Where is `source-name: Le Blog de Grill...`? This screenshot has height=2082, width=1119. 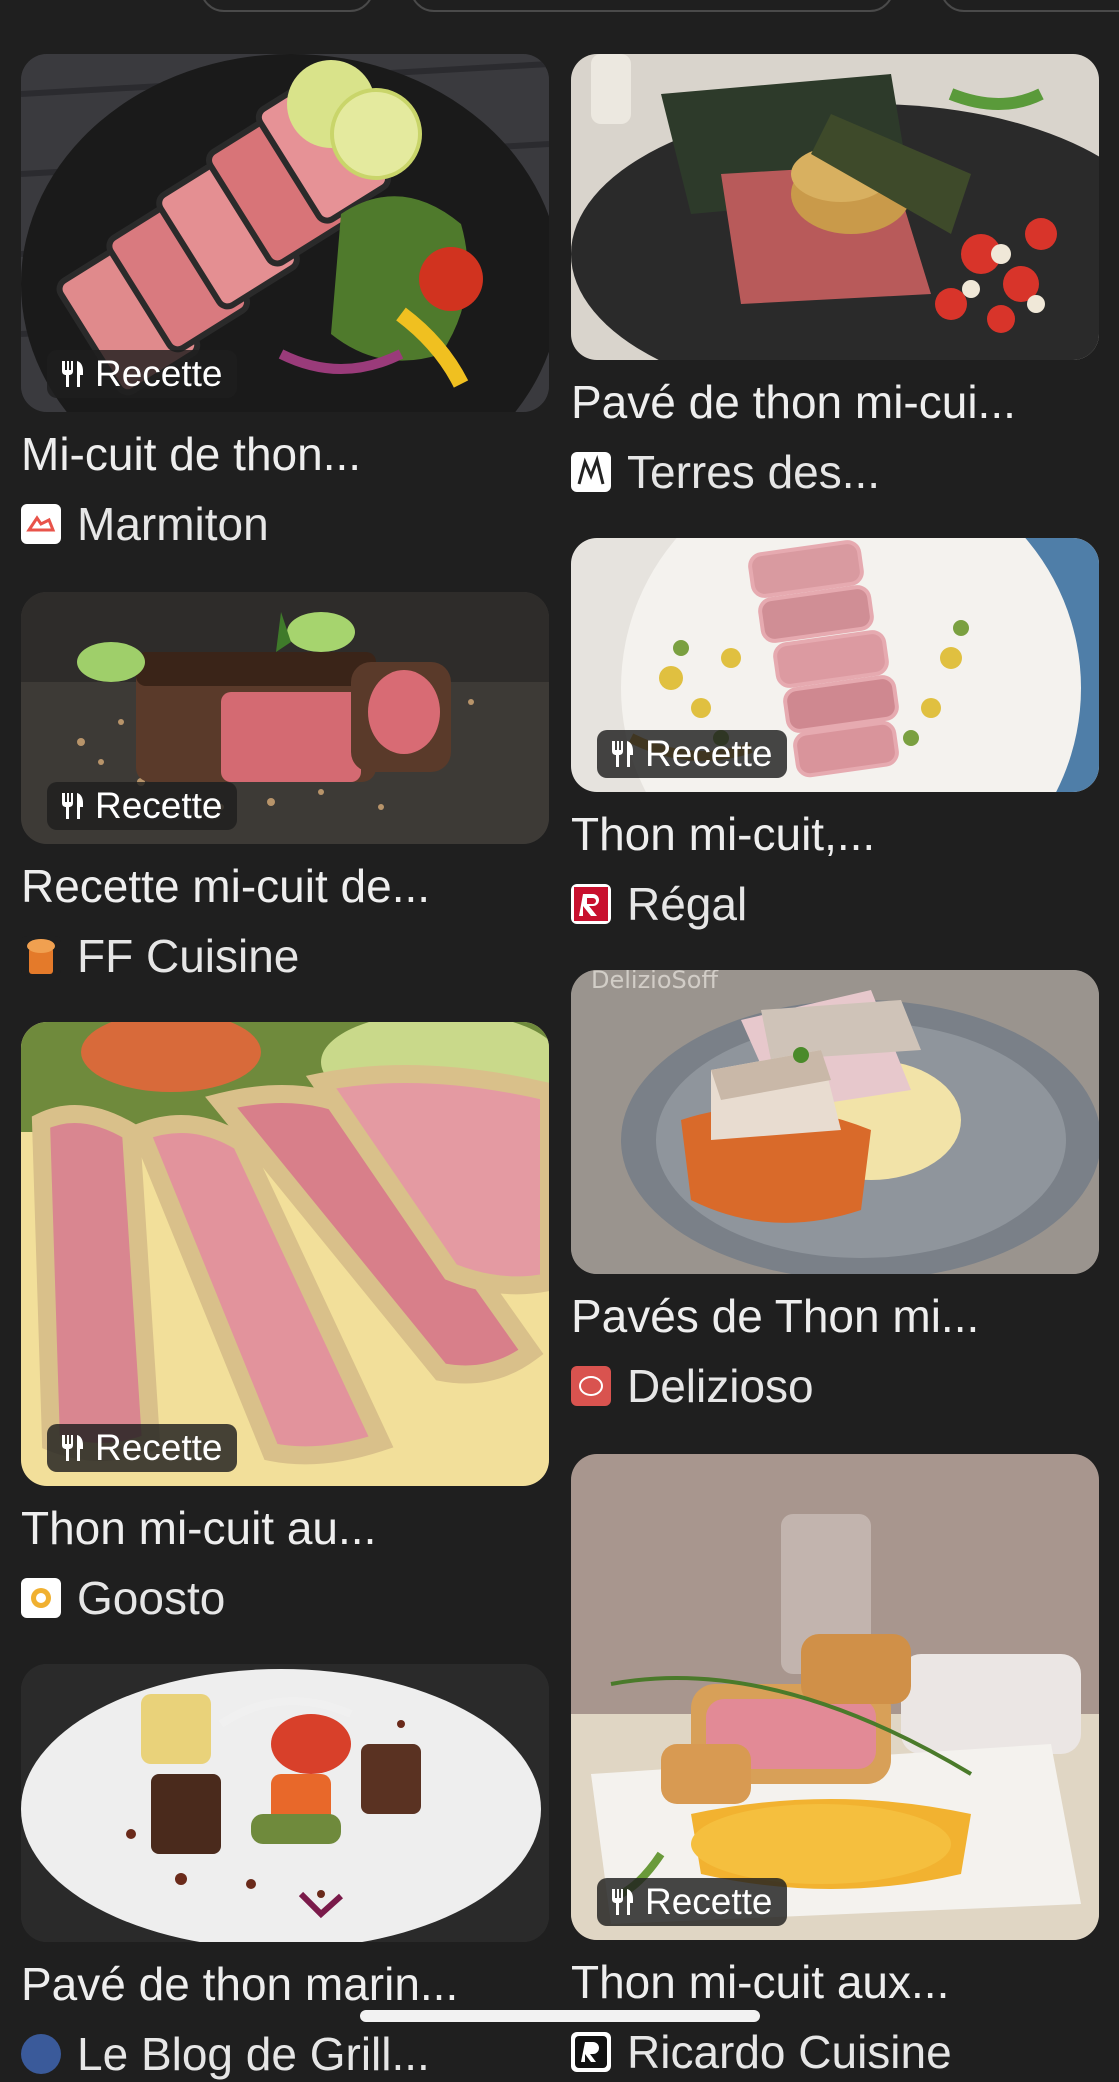 source-name: Le Blog de Grill... is located at coordinates (253, 2054).